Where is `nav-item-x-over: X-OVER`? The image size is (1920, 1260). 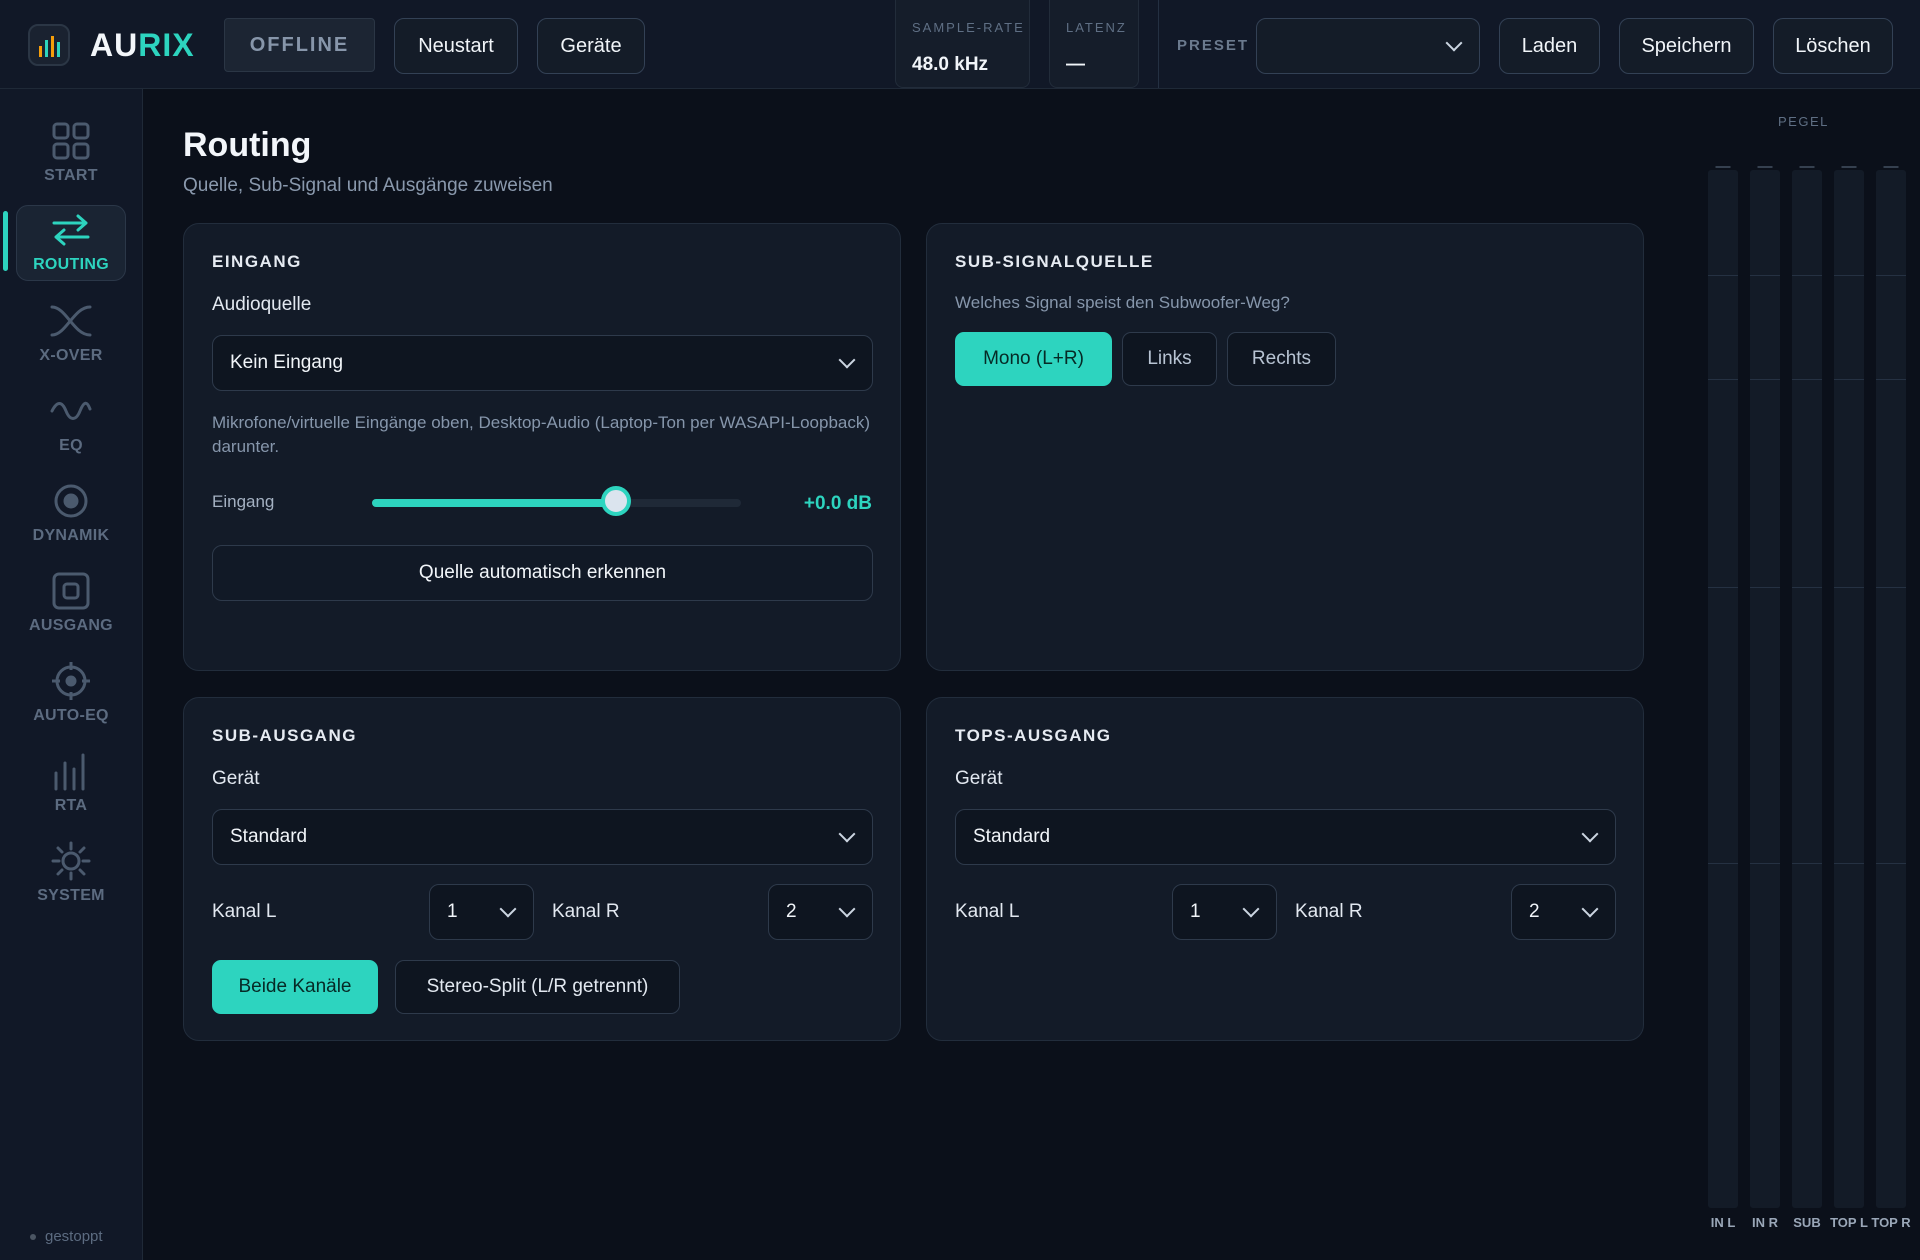 nav-item-x-over: X-OVER is located at coordinates (71, 333).